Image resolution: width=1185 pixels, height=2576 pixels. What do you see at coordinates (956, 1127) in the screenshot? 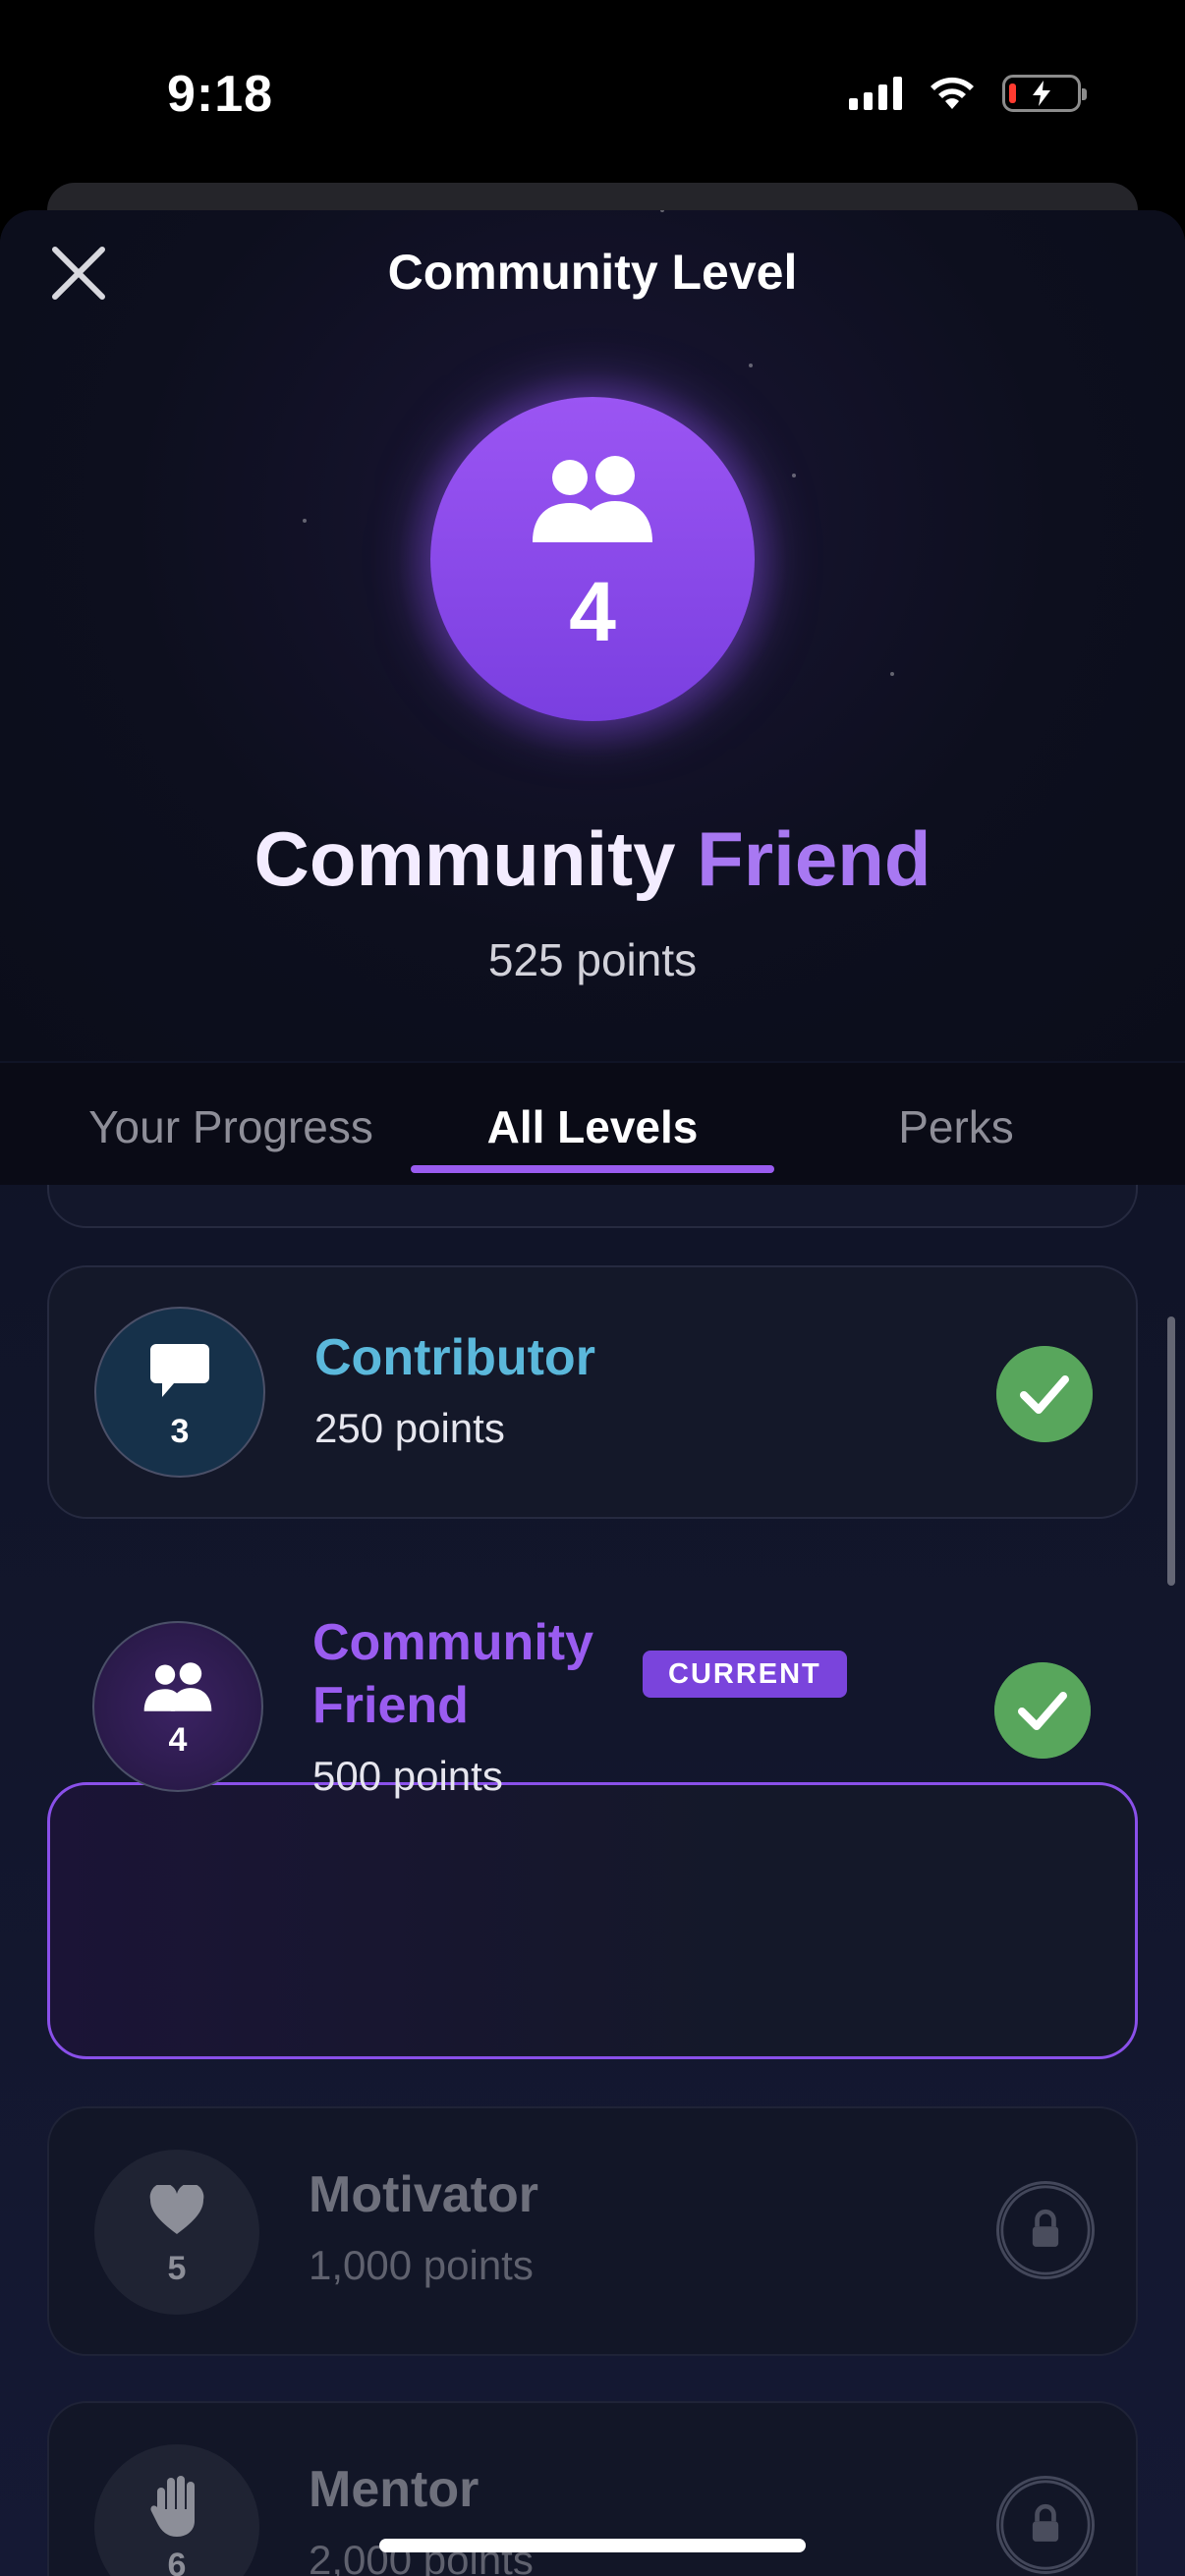
I see `tab-perks: Perks` at bounding box center [956, 1127].